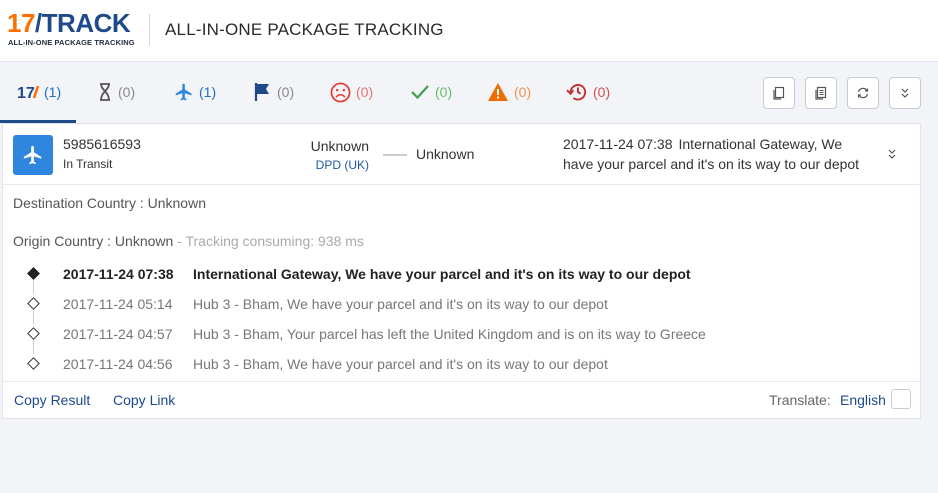 This screenshot has width=938, height=493. Describe the element at coordinates (105, 92) in the screenshot. I see `hourglass-icon` at that location.